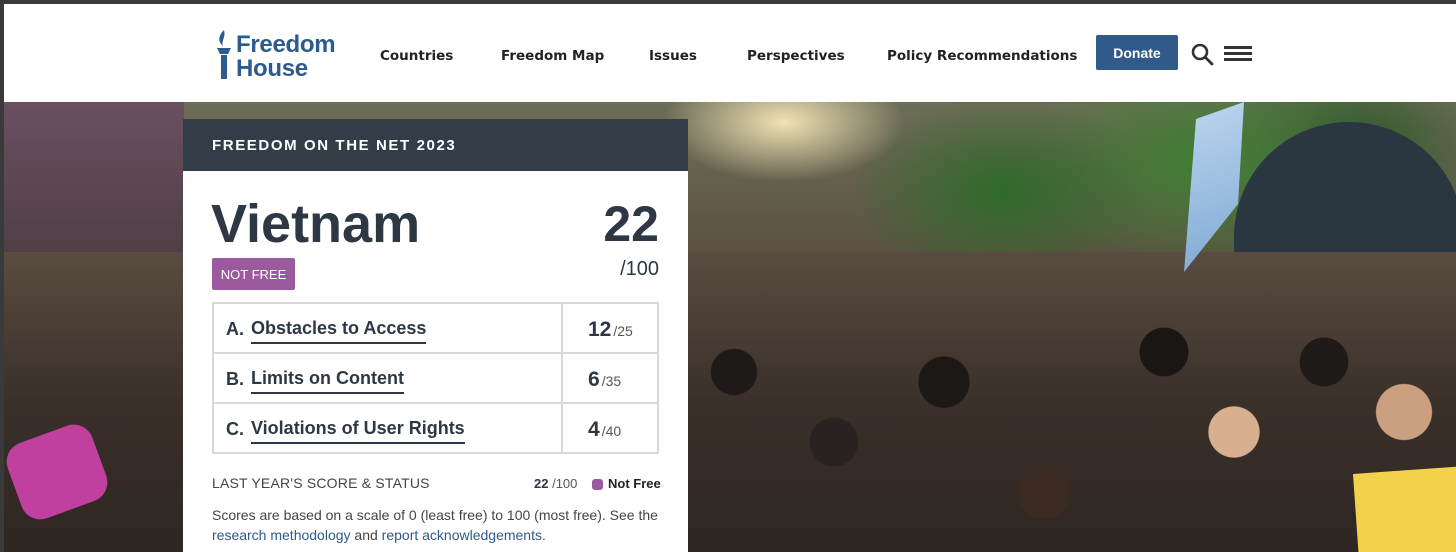  I want to click on score-card-header: FREEDOM ON THE NET 2023, so click(435, 145).